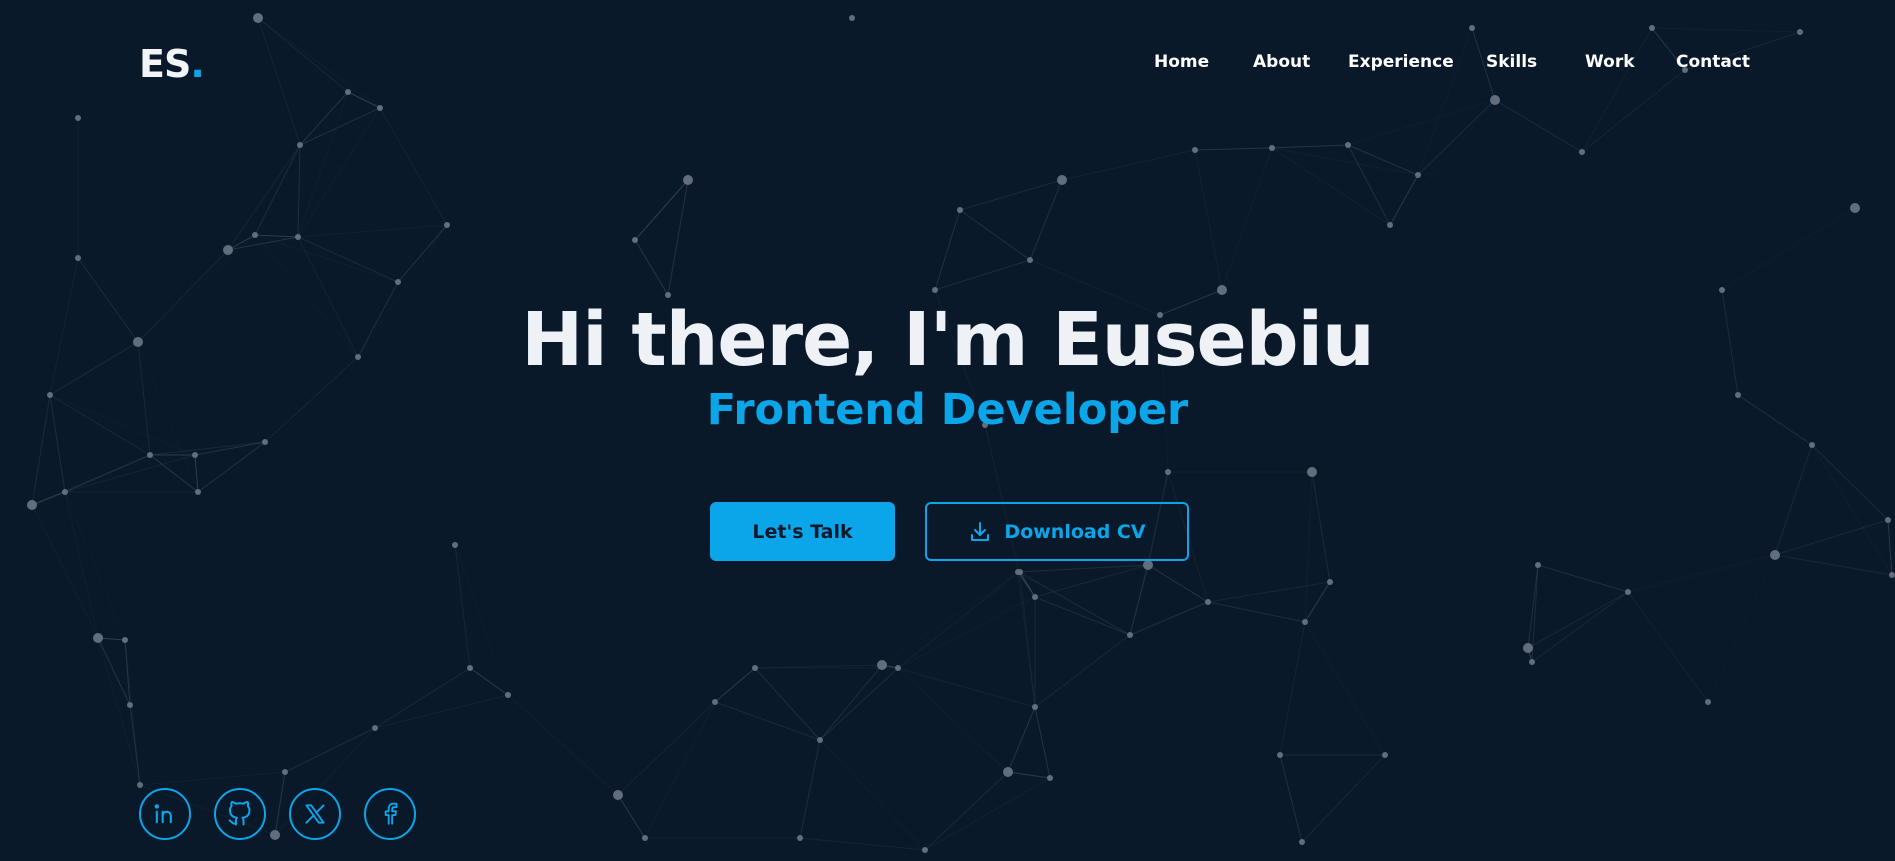 This screenshot has height=861, width=1895. What do you see at coordinates (315, 814) in the screenshot?
I see `x-twitter-link` at bounding box center [315, 814].